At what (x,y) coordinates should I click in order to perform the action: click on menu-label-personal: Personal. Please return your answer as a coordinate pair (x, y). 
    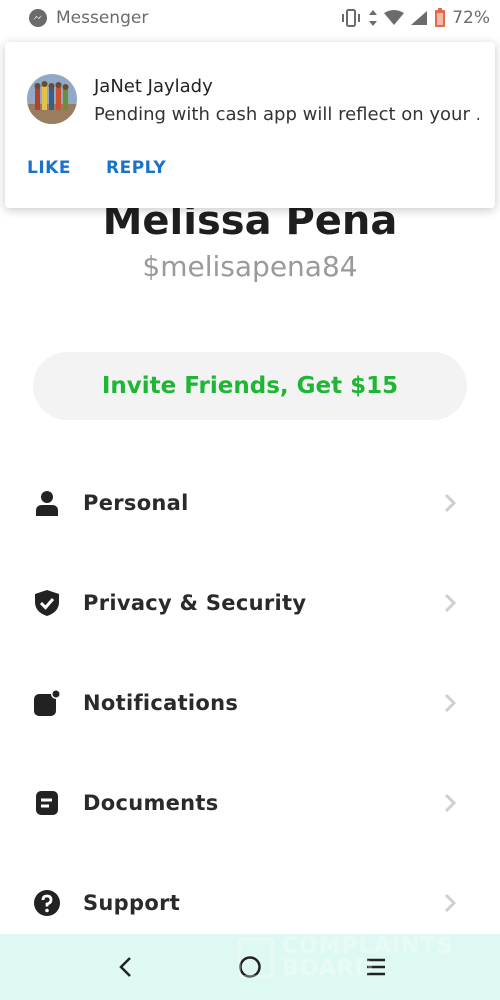
    Looking at the image, I should click on (136, 503).